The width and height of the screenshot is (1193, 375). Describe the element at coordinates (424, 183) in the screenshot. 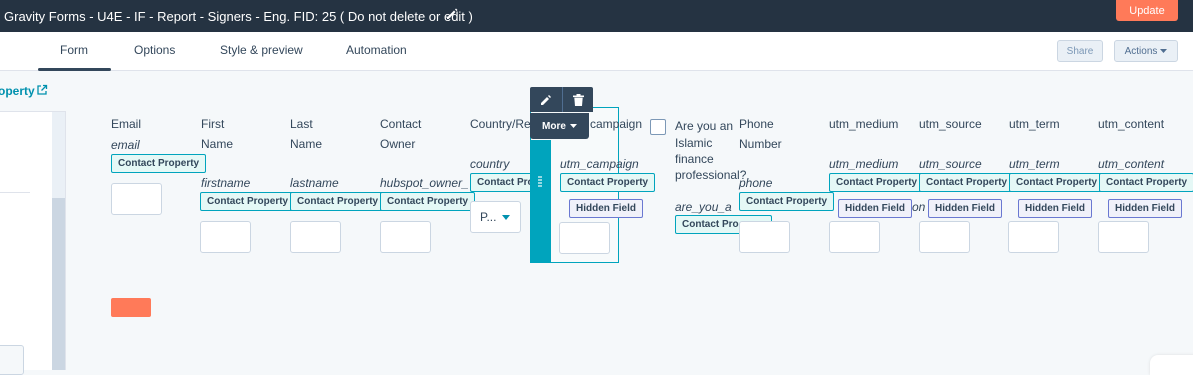

I see `owner-internal-name: hubspot_owner_` at that location.